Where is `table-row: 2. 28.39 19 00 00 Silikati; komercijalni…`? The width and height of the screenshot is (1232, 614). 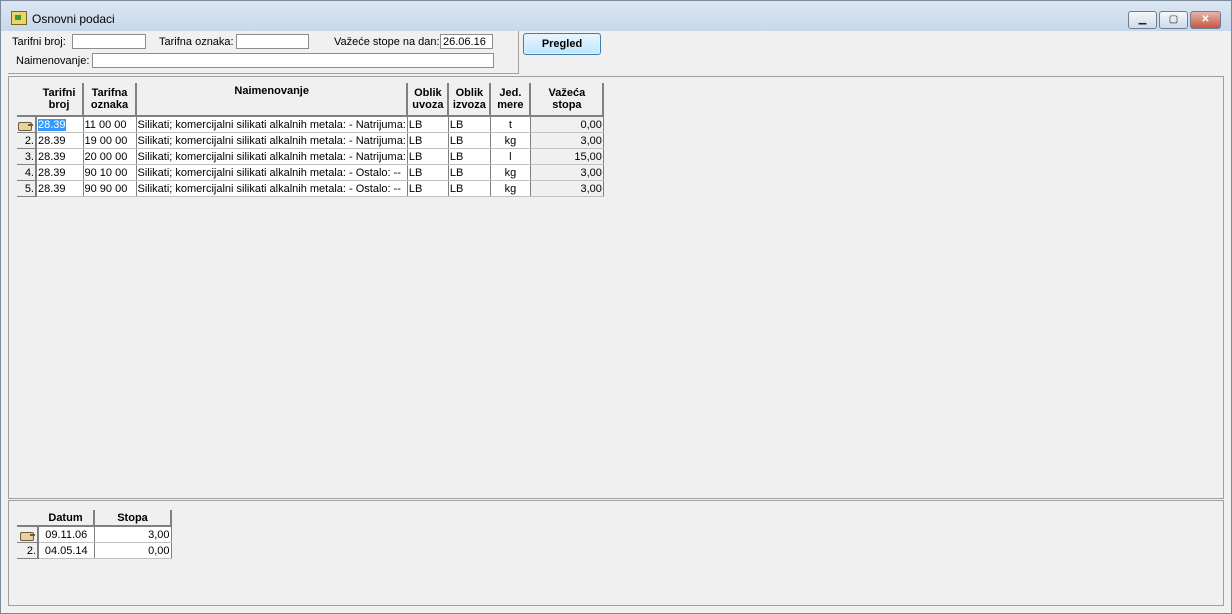
table-row: 2. 28.39 19 00 00 Silikati; komercijalni… is located at coordinates (310, 140).